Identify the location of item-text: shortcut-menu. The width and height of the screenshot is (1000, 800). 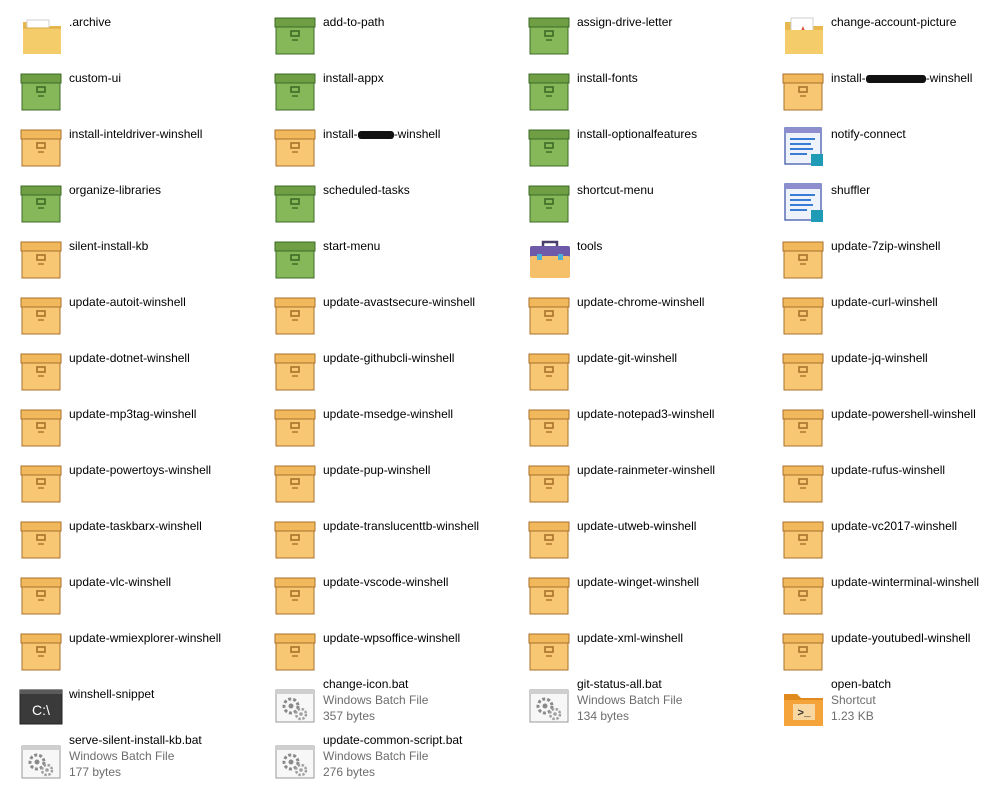
(674, 190).